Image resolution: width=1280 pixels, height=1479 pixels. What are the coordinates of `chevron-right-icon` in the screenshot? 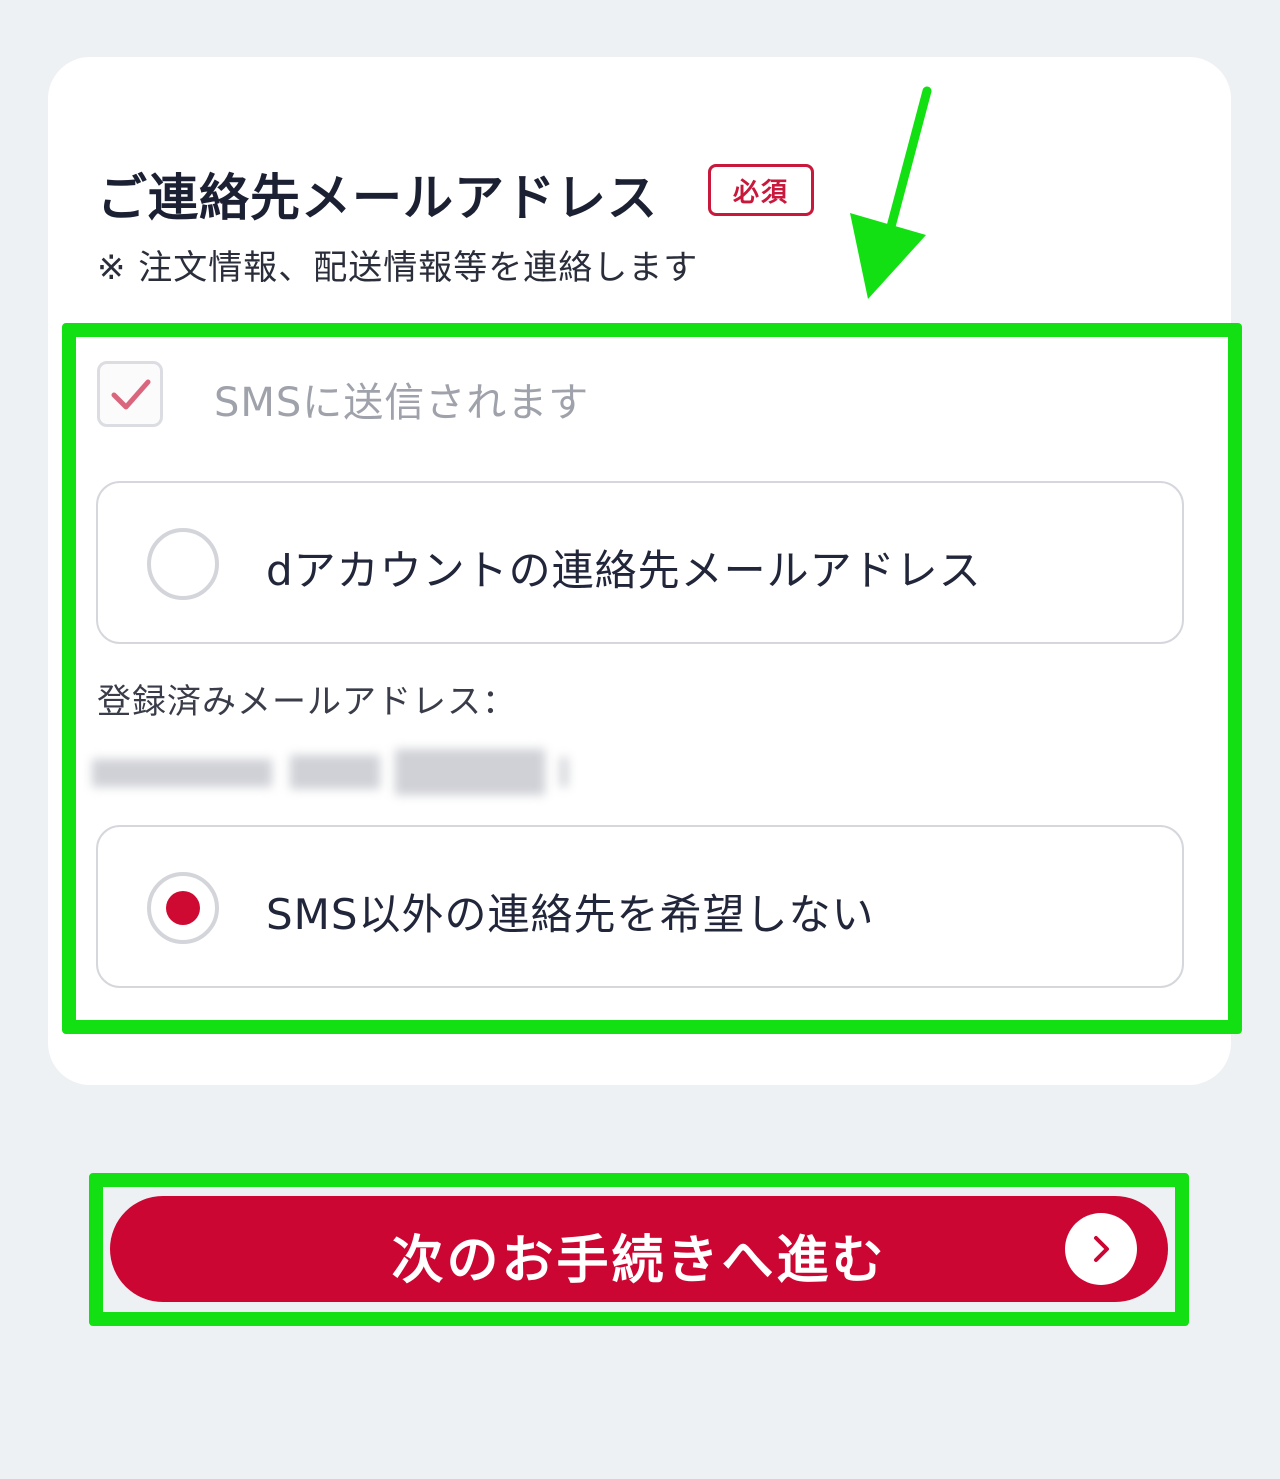 It's located at (1101, 1249).